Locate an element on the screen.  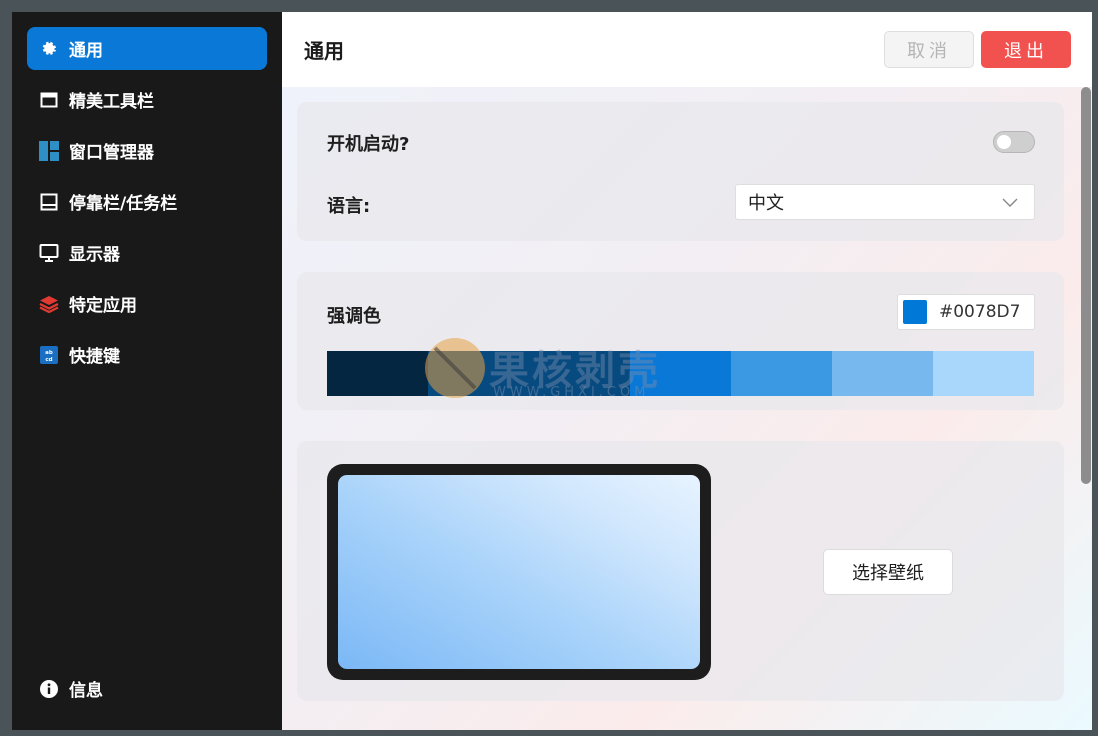
wallpaper-preview-screen is located at coordinates (519, 572).